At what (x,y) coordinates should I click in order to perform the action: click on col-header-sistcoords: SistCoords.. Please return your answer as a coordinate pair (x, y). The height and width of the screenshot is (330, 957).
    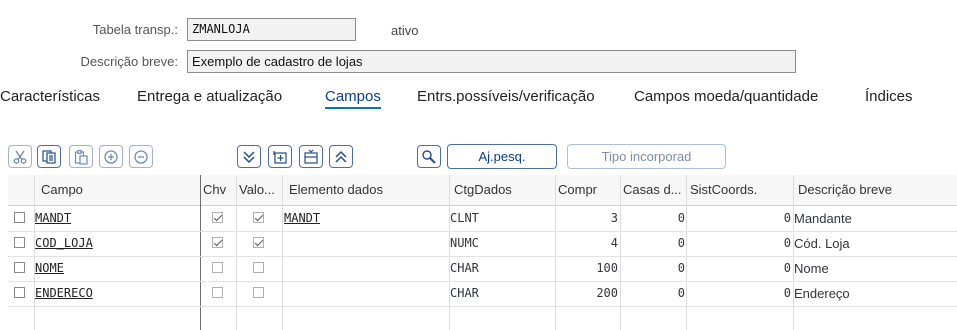
    Looking at the image, I should click on (740, 190).